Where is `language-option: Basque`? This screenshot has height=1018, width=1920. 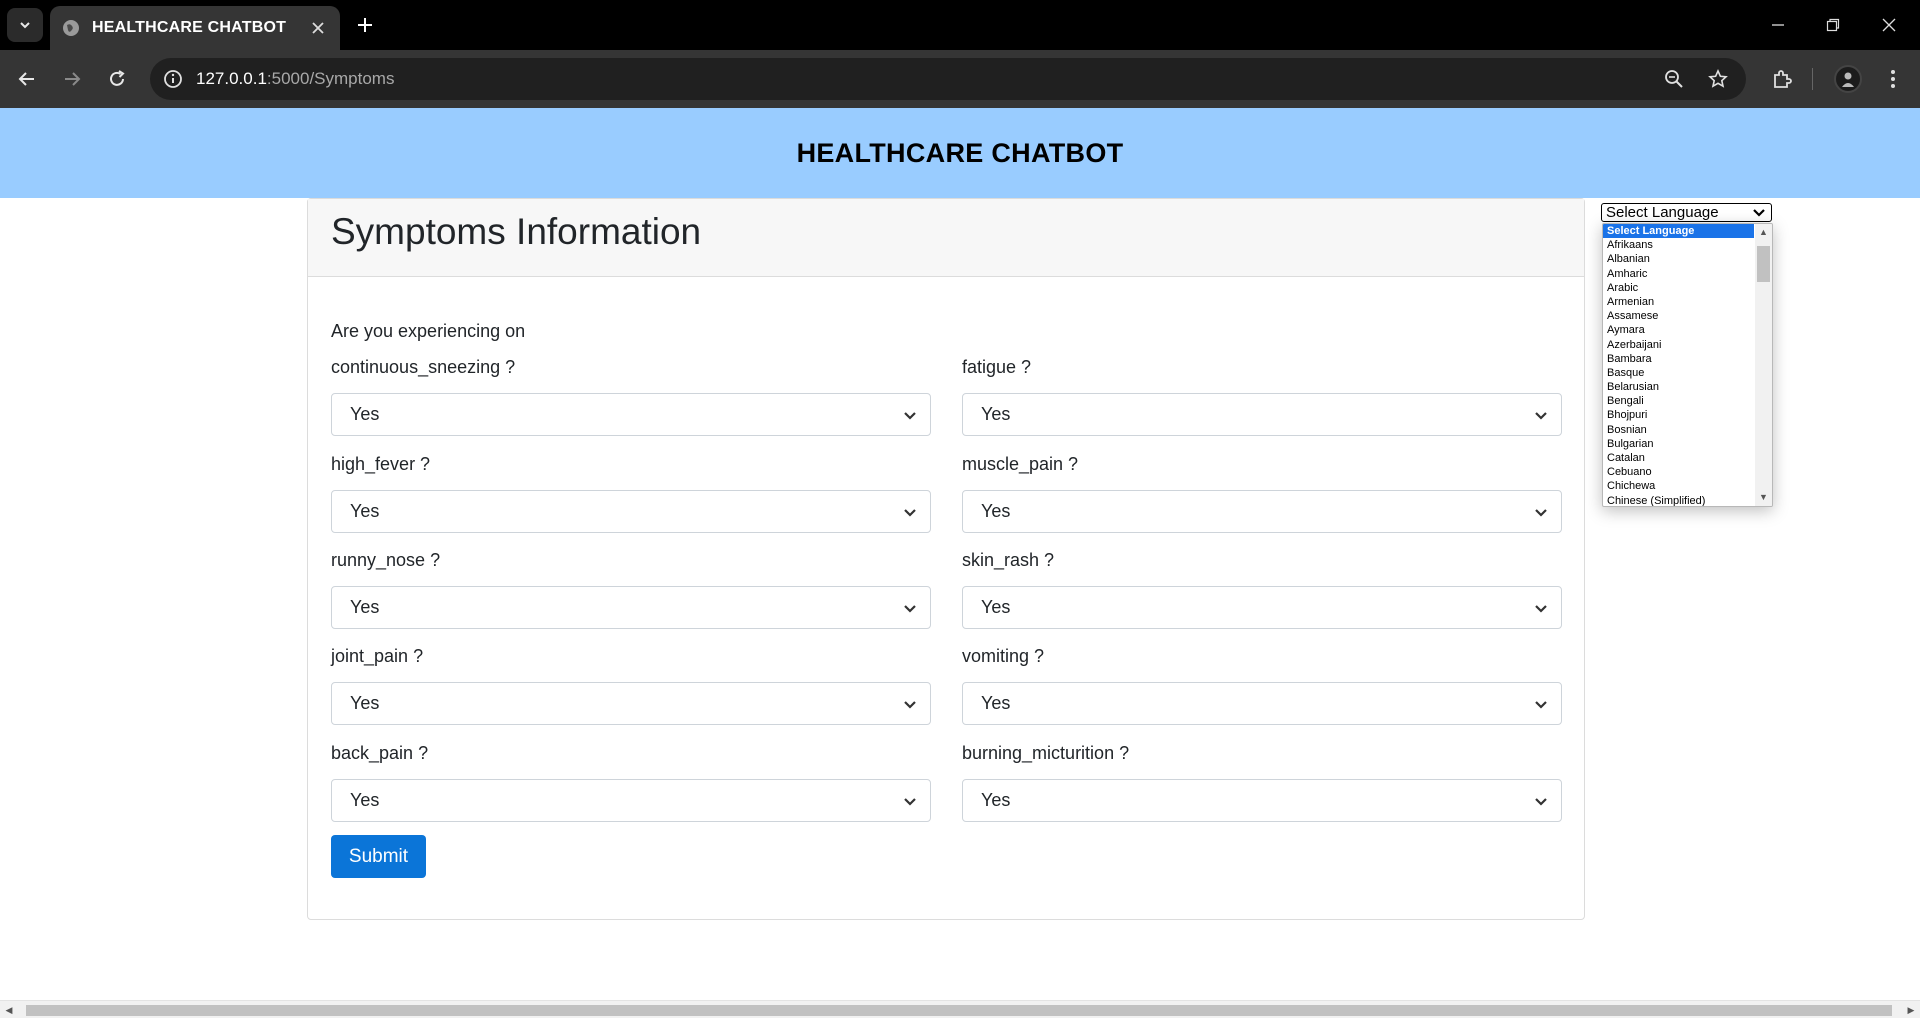
language-option: Basque is located at coordinates (1678, 373).